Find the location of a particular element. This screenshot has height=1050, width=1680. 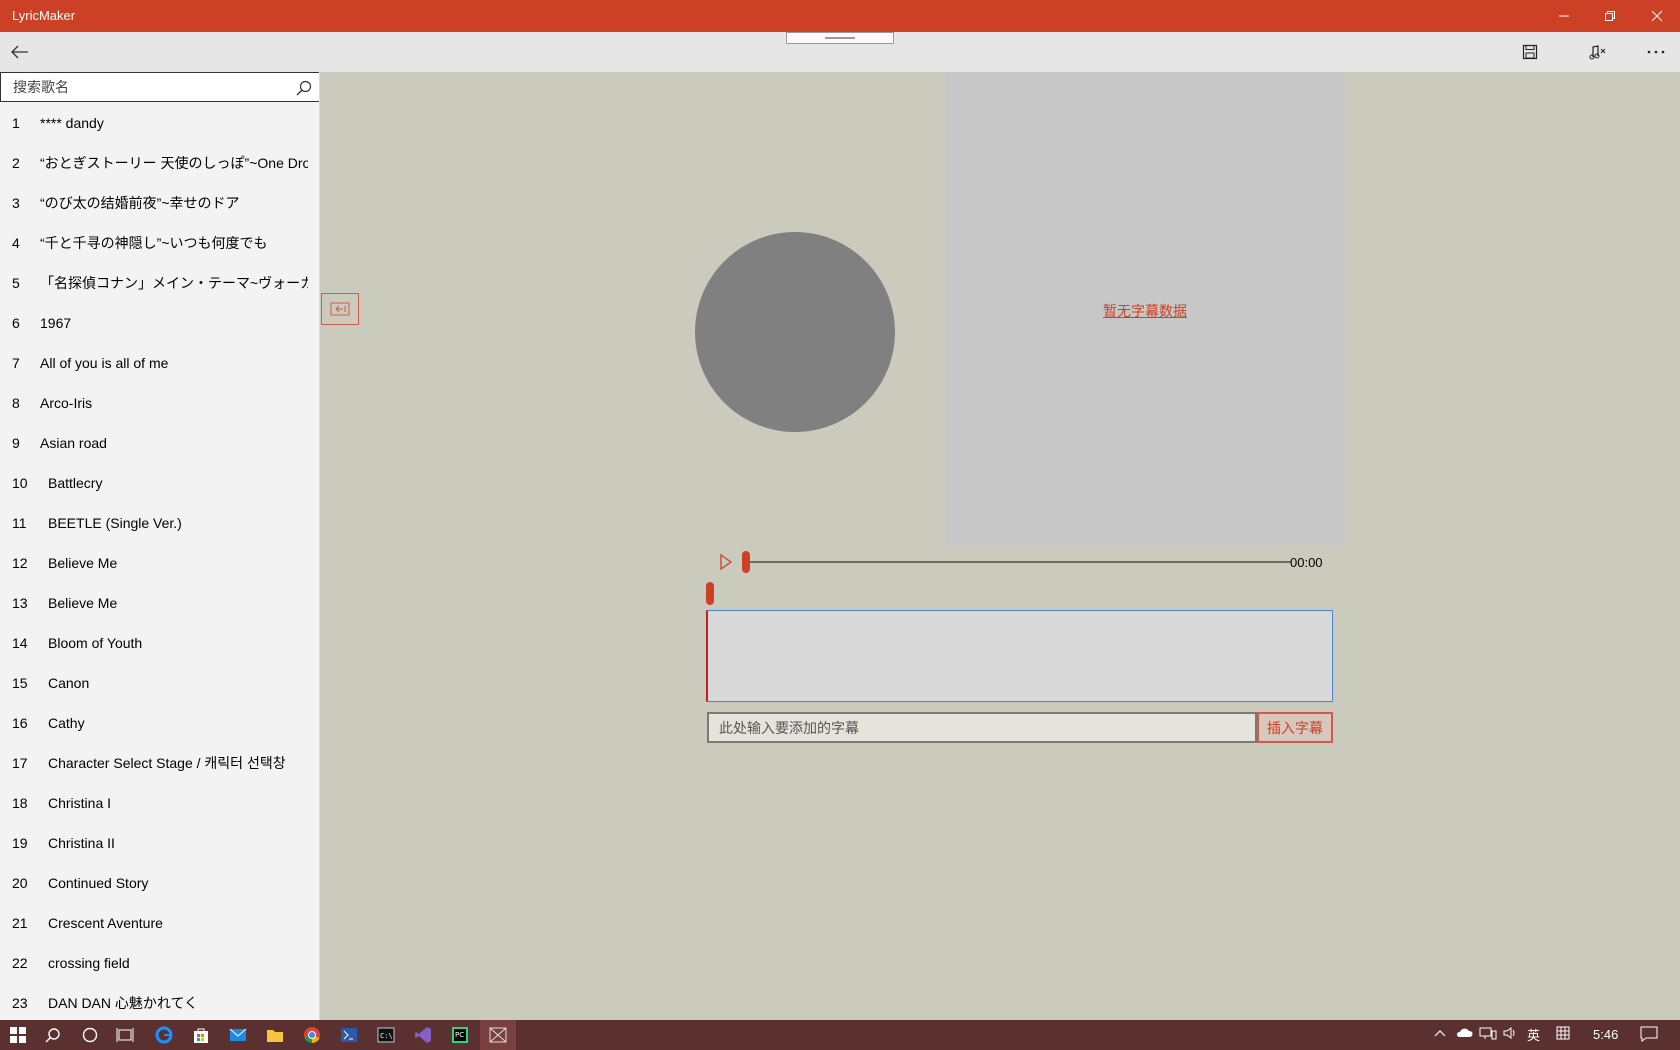

song-list-item: 16 Cathy is located at coordinates (159, 723).